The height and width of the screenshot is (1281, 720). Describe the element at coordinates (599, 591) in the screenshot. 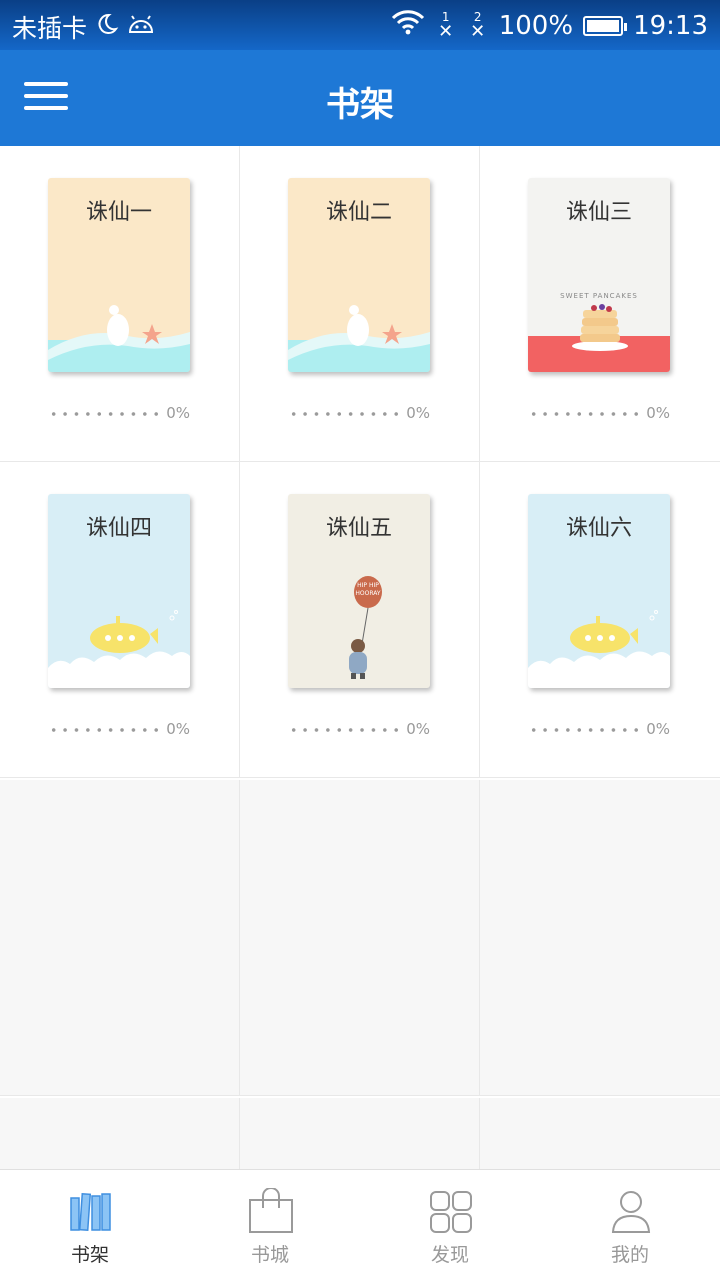

I see `book-cover: 诛仙六` at that location.